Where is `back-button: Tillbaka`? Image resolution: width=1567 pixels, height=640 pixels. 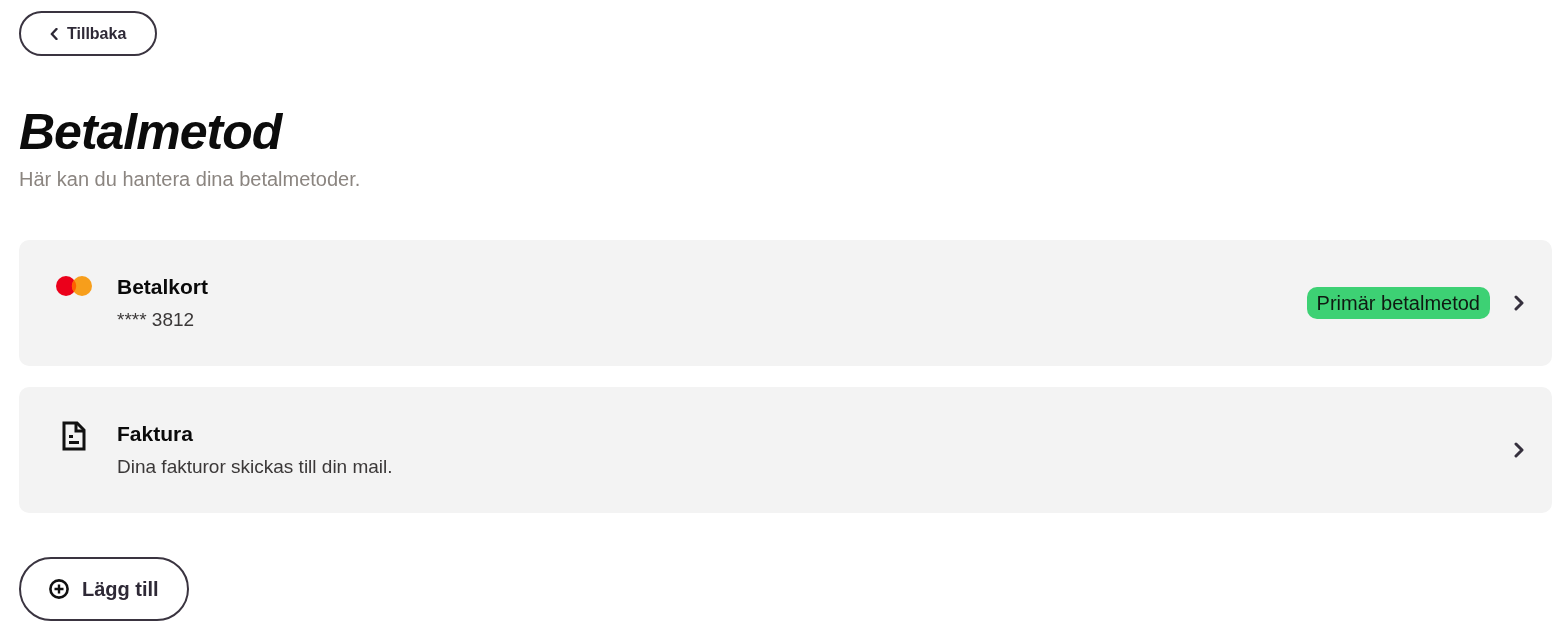 back-button: Tillbaka is located at coordinates (88, 33).